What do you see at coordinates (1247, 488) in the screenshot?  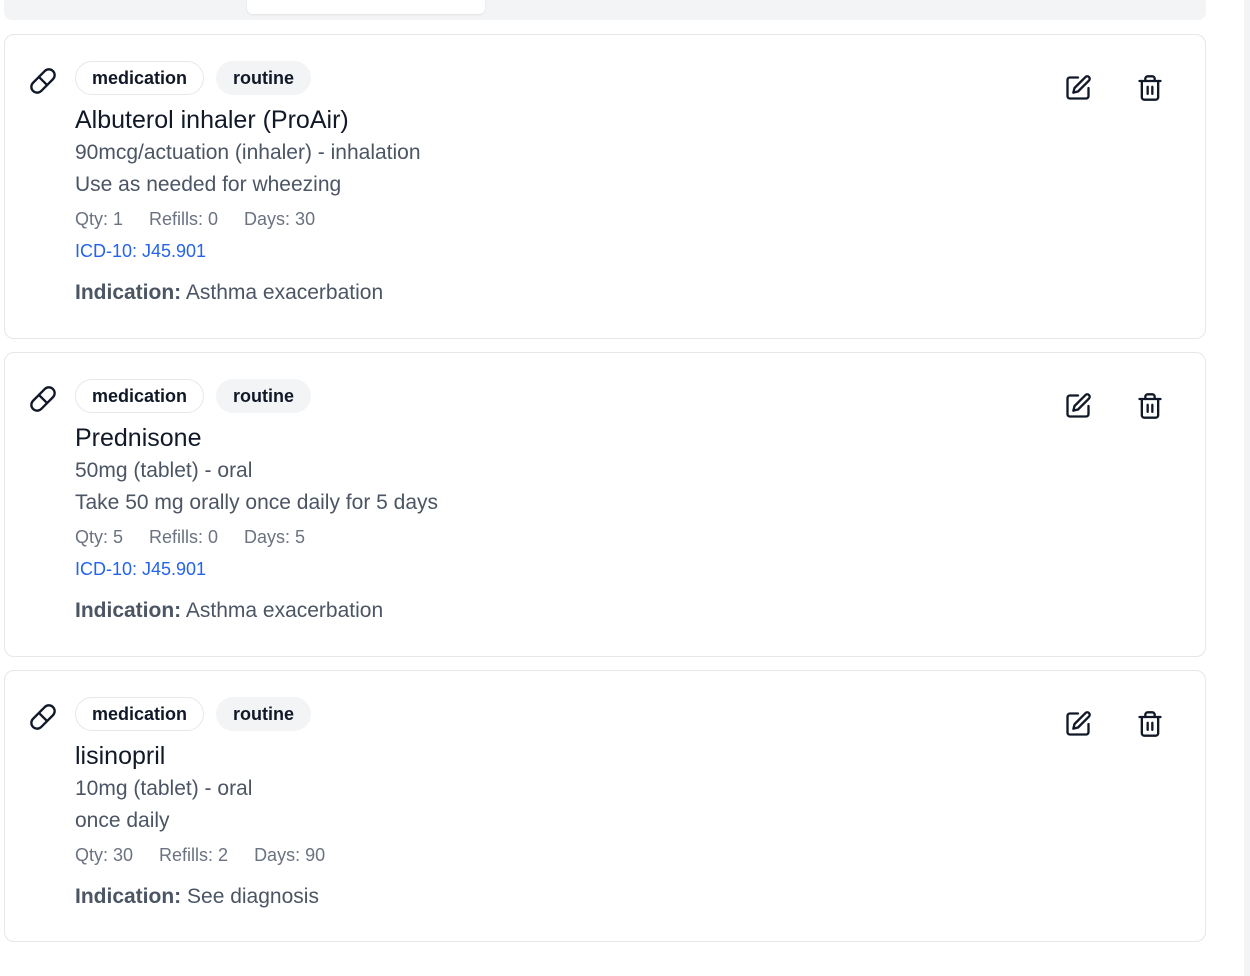 I see `scrollbar` at bounding box center [1247, 488].